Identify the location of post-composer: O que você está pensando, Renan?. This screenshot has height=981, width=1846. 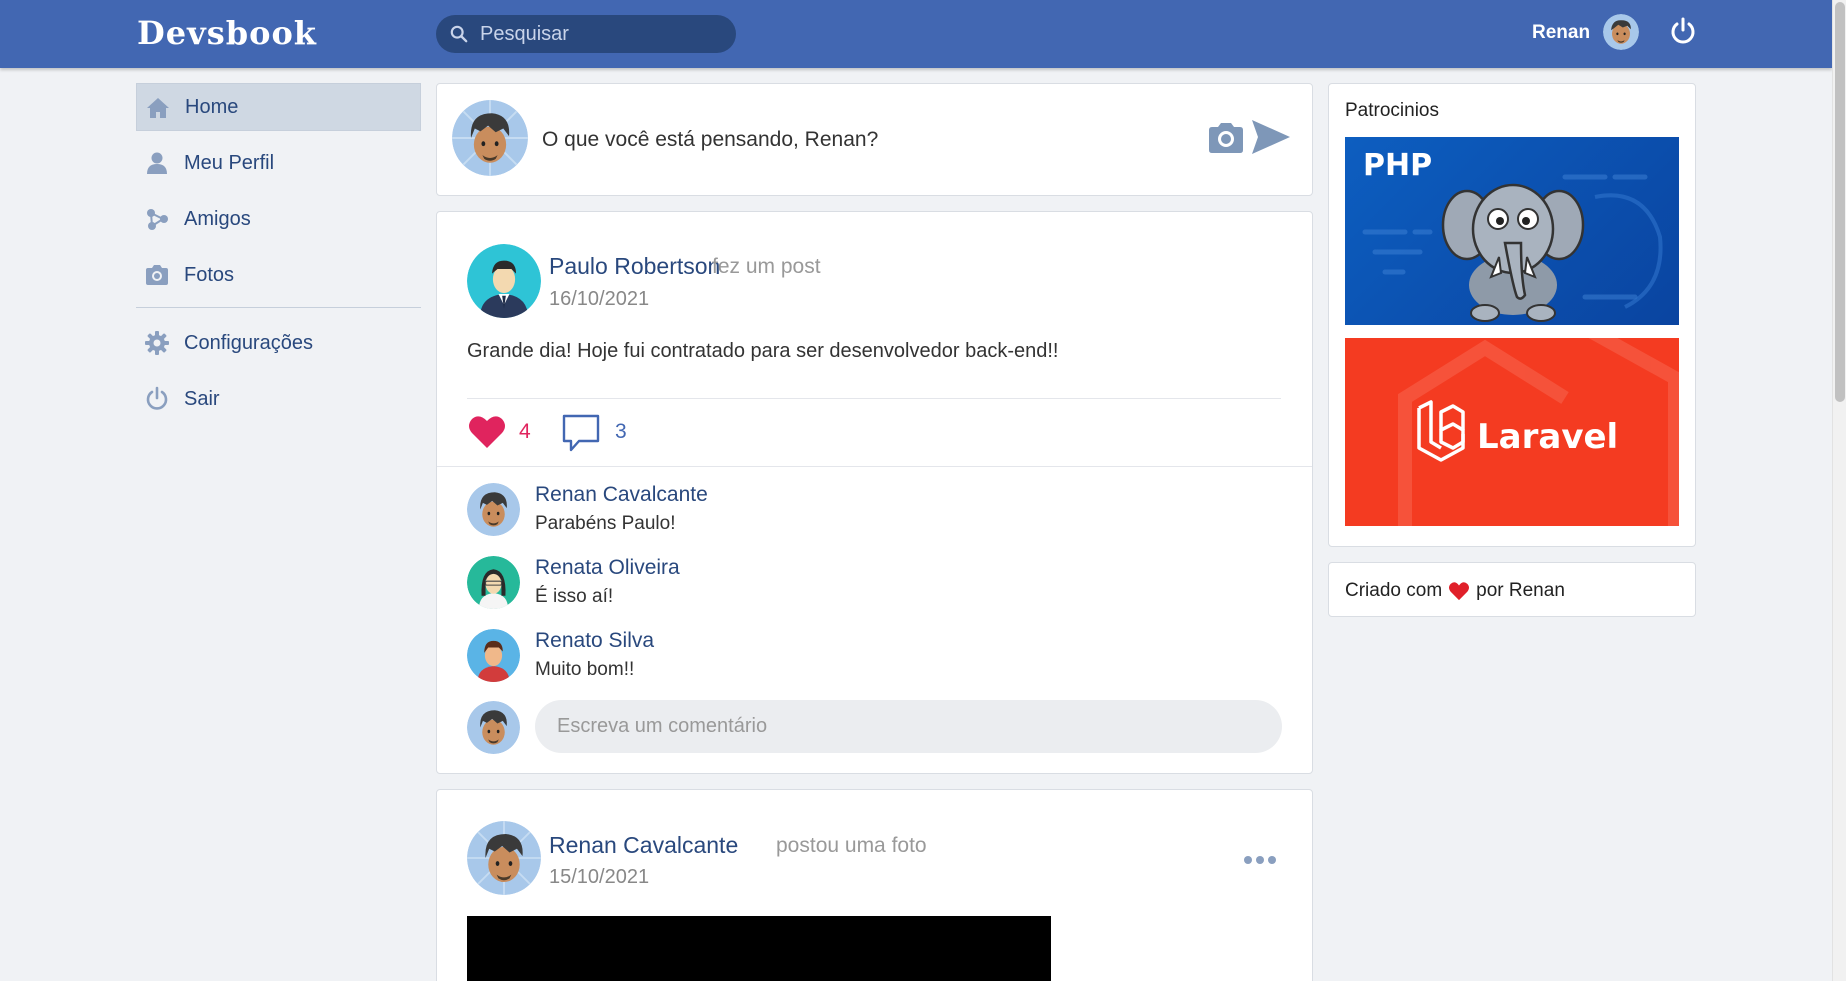
(874, 139).